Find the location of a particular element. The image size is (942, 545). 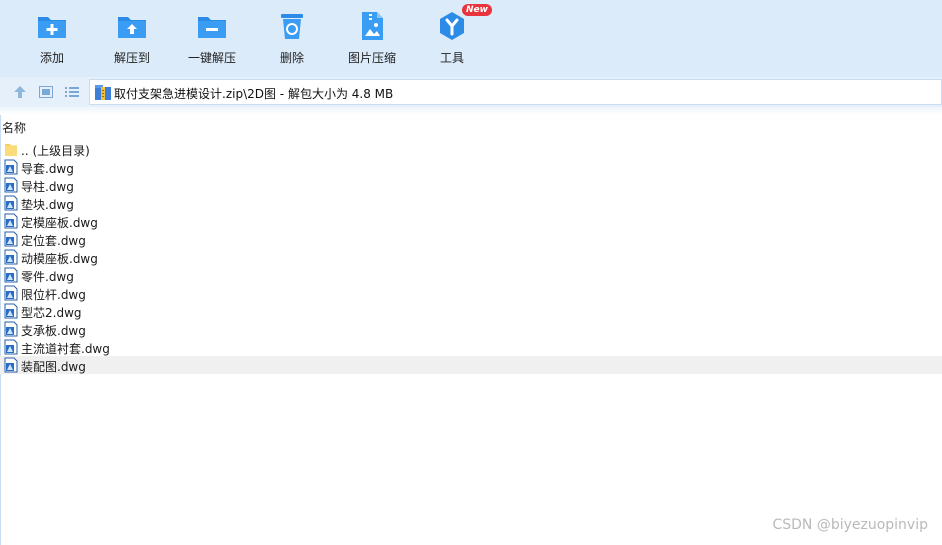

toolbar: 添加 解压到 一键解压 删除 图片压缩 New 工具 is located at coordinates (471, 38).